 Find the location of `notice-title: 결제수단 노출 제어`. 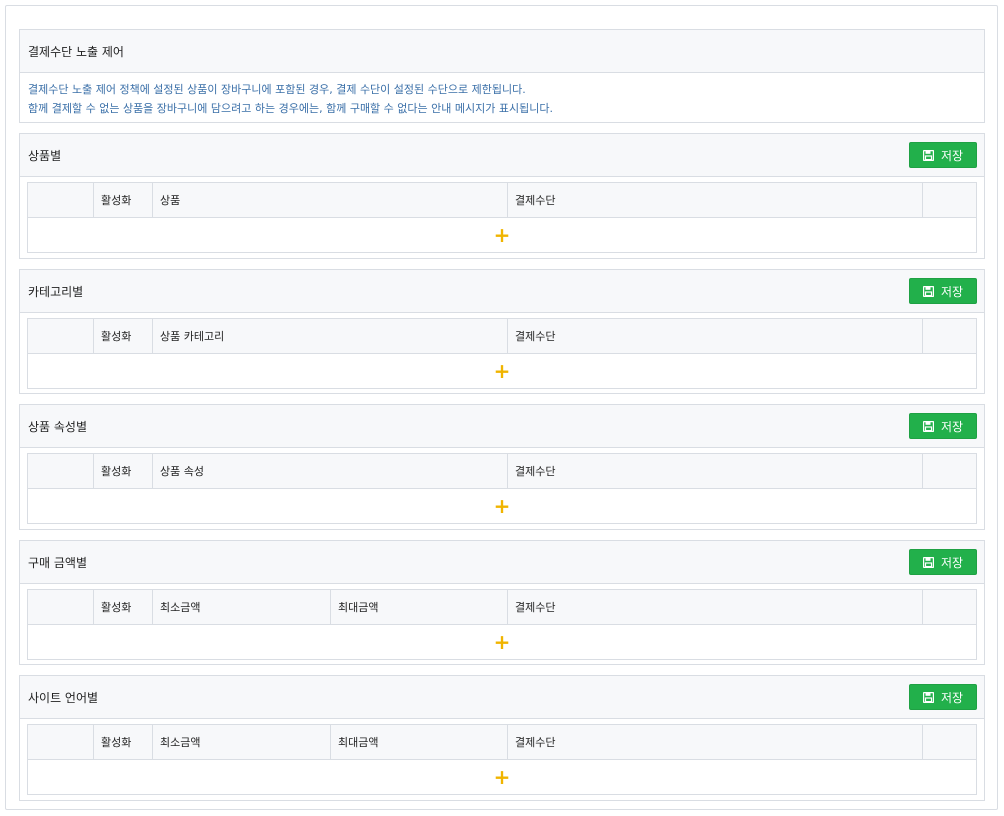

notice-title: 결제수단 노출 제어 is located at coordinates (76, 51).